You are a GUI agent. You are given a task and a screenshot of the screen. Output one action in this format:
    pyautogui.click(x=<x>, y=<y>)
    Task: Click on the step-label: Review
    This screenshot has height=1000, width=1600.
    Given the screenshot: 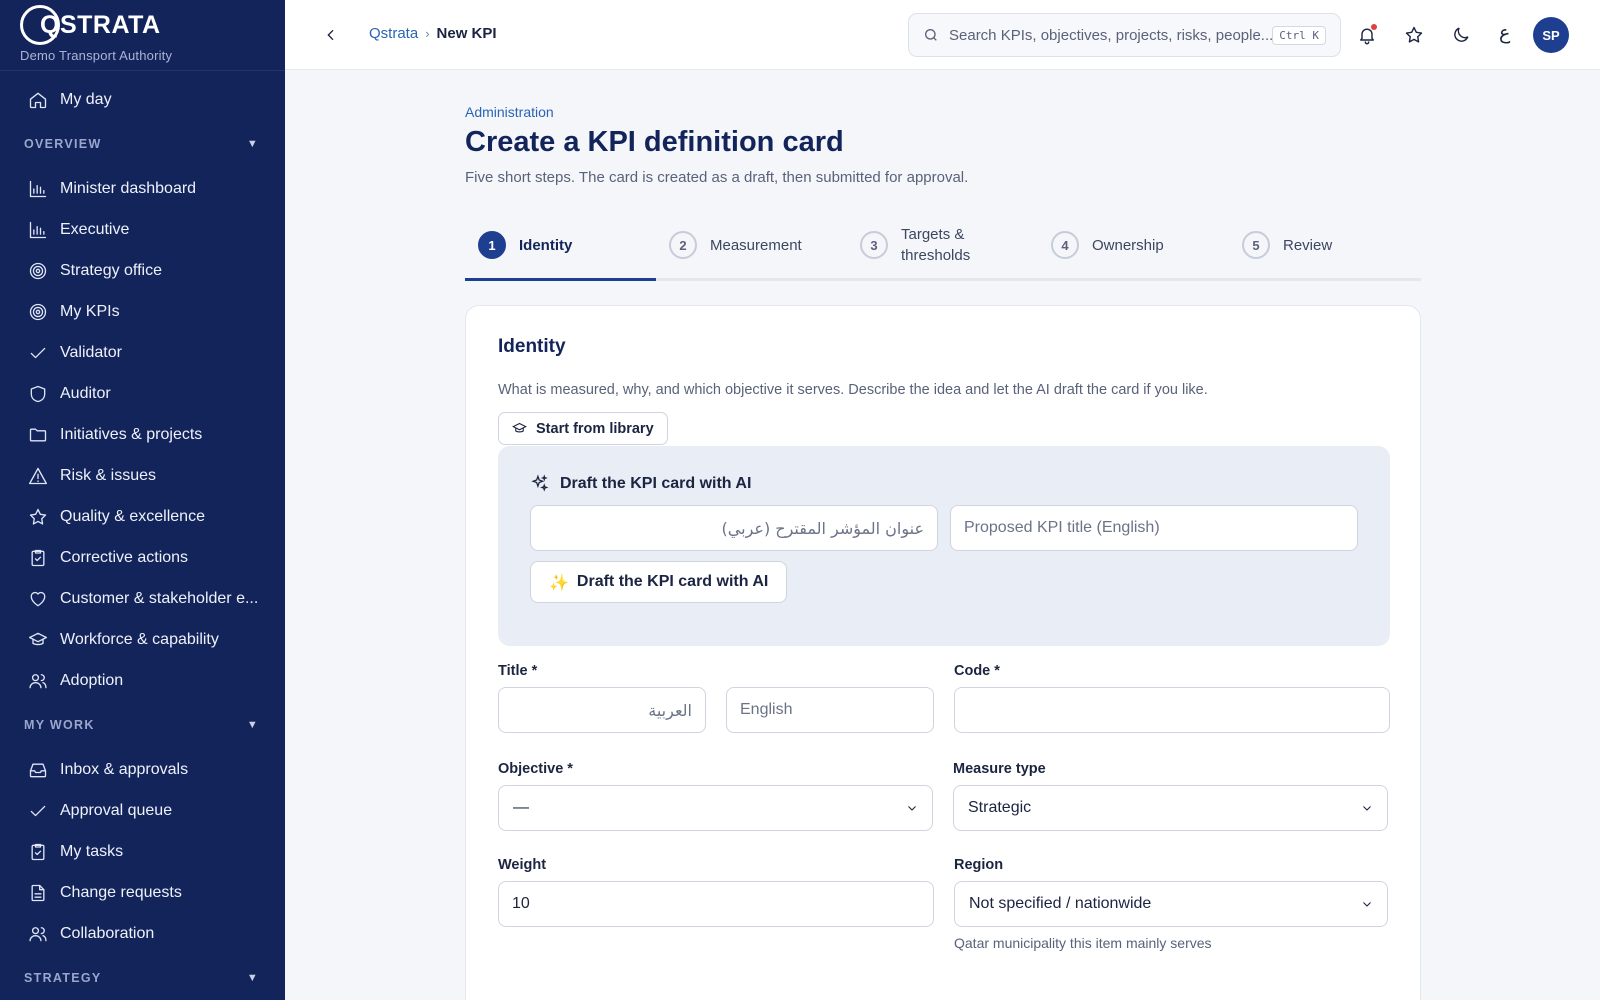 What is the action you would take?
    pyautogui.click(x=1308, y=245)
    